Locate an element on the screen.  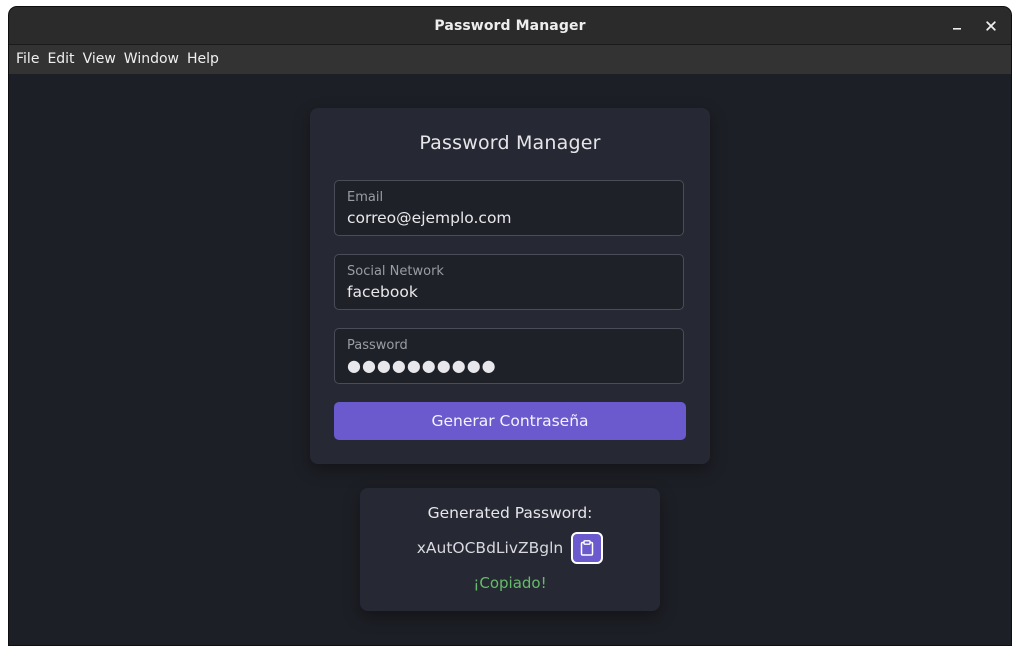
minimize-icon is located at coordinates (957, 29).